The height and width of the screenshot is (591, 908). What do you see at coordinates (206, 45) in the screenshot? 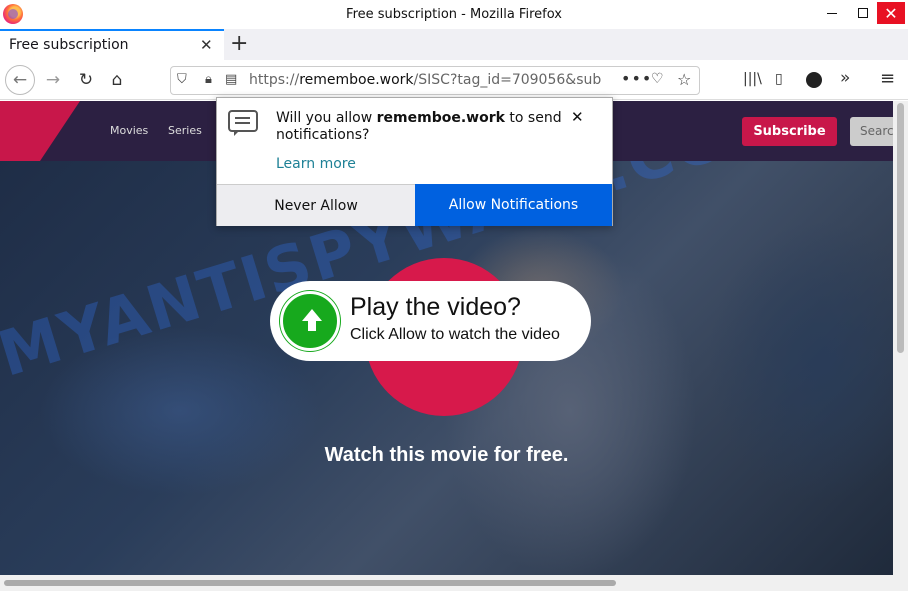
I see `tab-close-icon: ✕` at bounding box center [206, 45].